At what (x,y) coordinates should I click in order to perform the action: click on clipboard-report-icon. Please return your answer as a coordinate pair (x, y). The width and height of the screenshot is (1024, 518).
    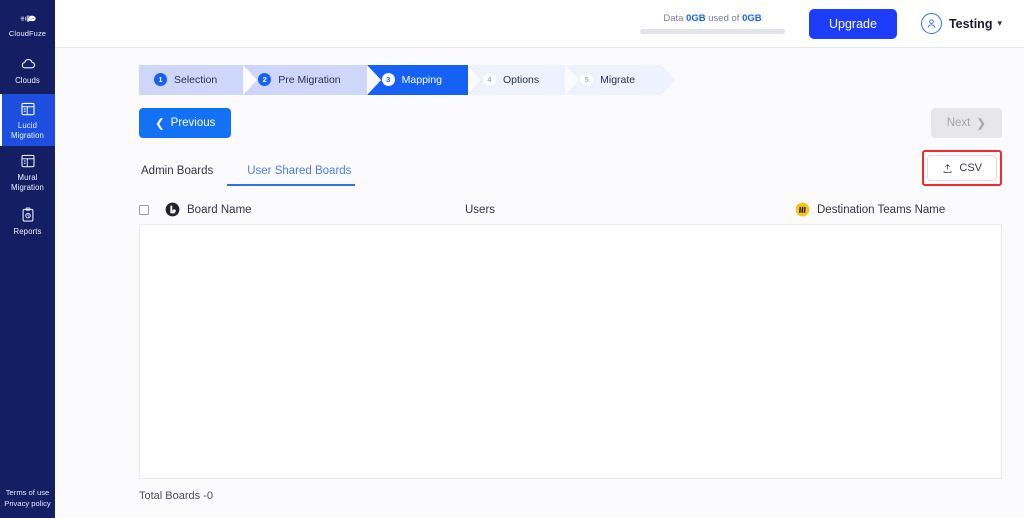
    Looking at the image, I should click on (27, 214).